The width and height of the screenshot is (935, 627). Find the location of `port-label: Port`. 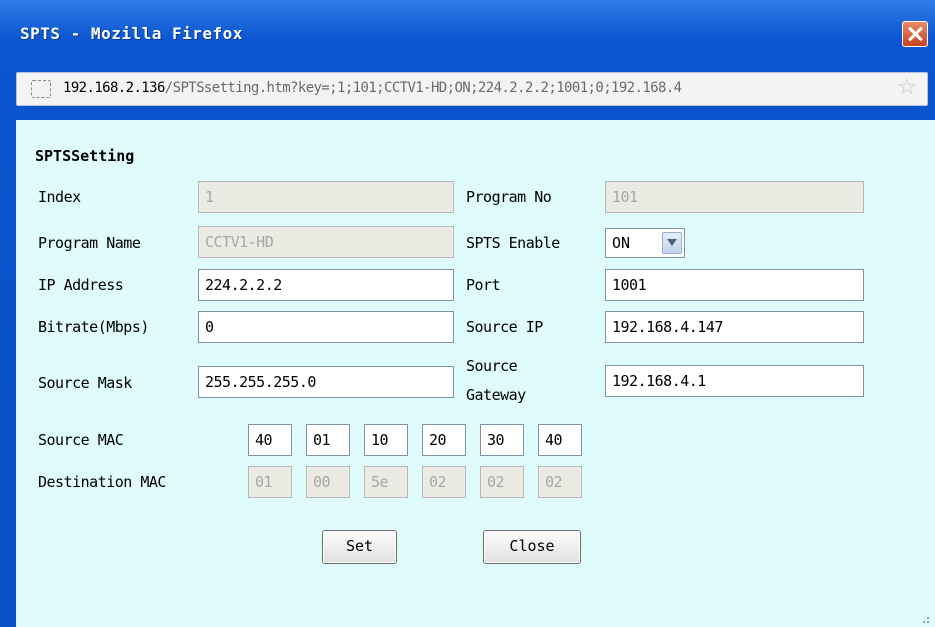

port-label: Port is located at coordinates (483, 285).